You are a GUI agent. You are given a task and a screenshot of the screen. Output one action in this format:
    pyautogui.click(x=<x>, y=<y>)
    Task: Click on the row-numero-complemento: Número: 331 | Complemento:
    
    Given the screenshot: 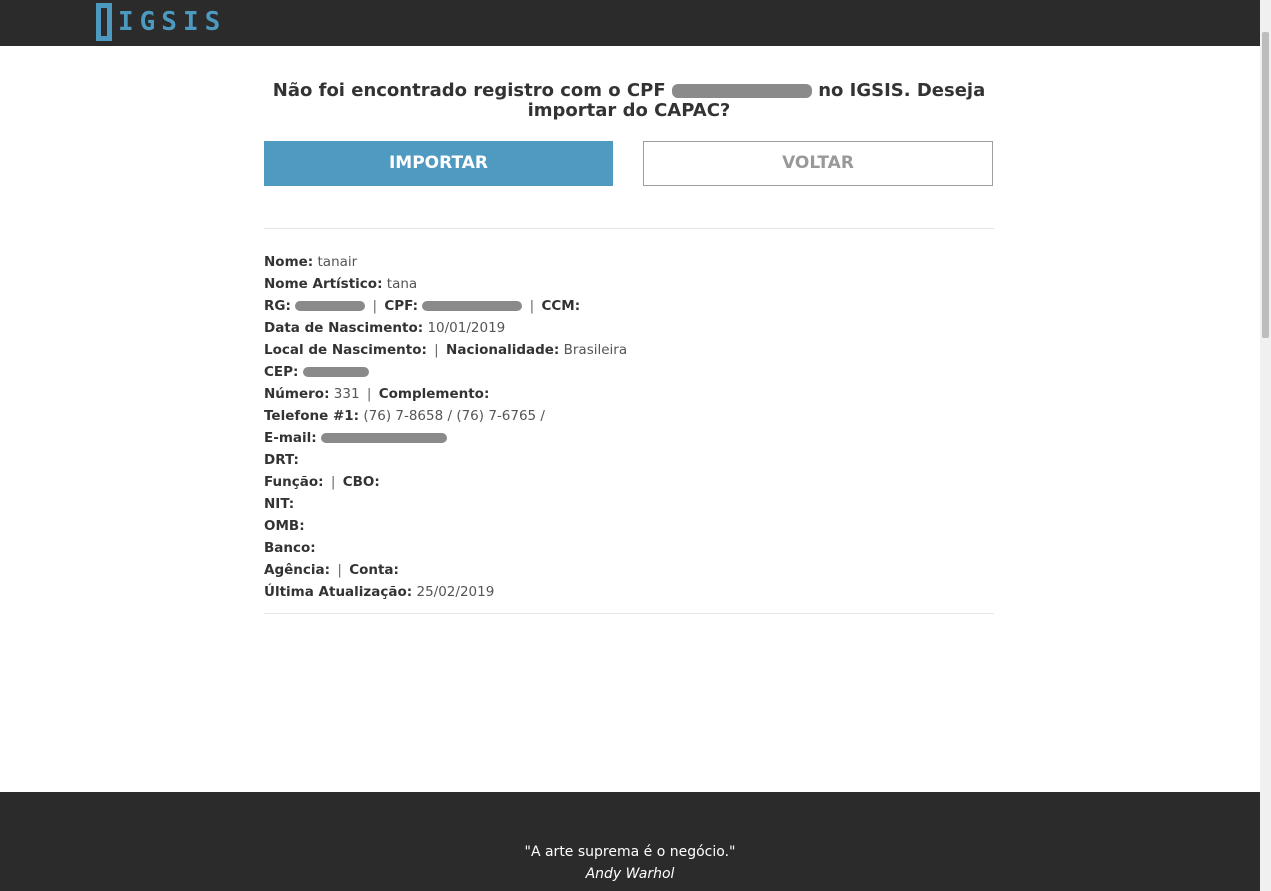 What is the action you would take?
    pyautogui.click(x=629, y=394)
    